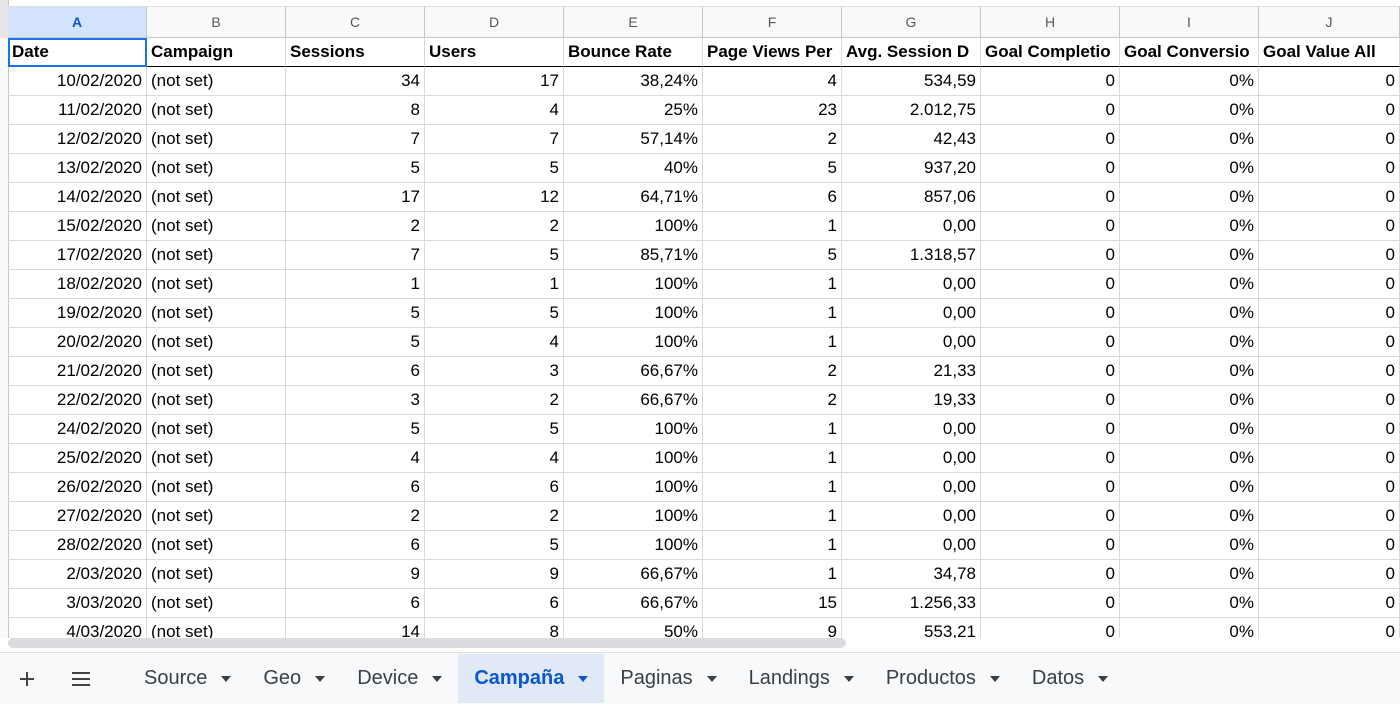 Image resolution: width=1400 pixels, height=704 pixels. Describe the element at coordinates (1189, 22) in the screenshot. I see `column-header-i: I` at that location.